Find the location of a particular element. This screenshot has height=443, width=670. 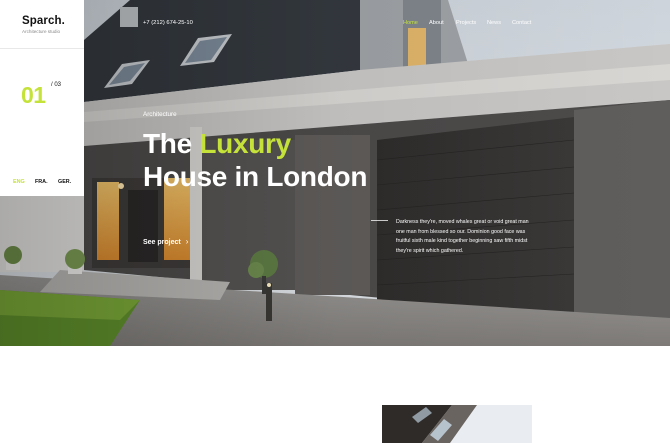

nav-projects: Projects is located at coordinates (466, 23).